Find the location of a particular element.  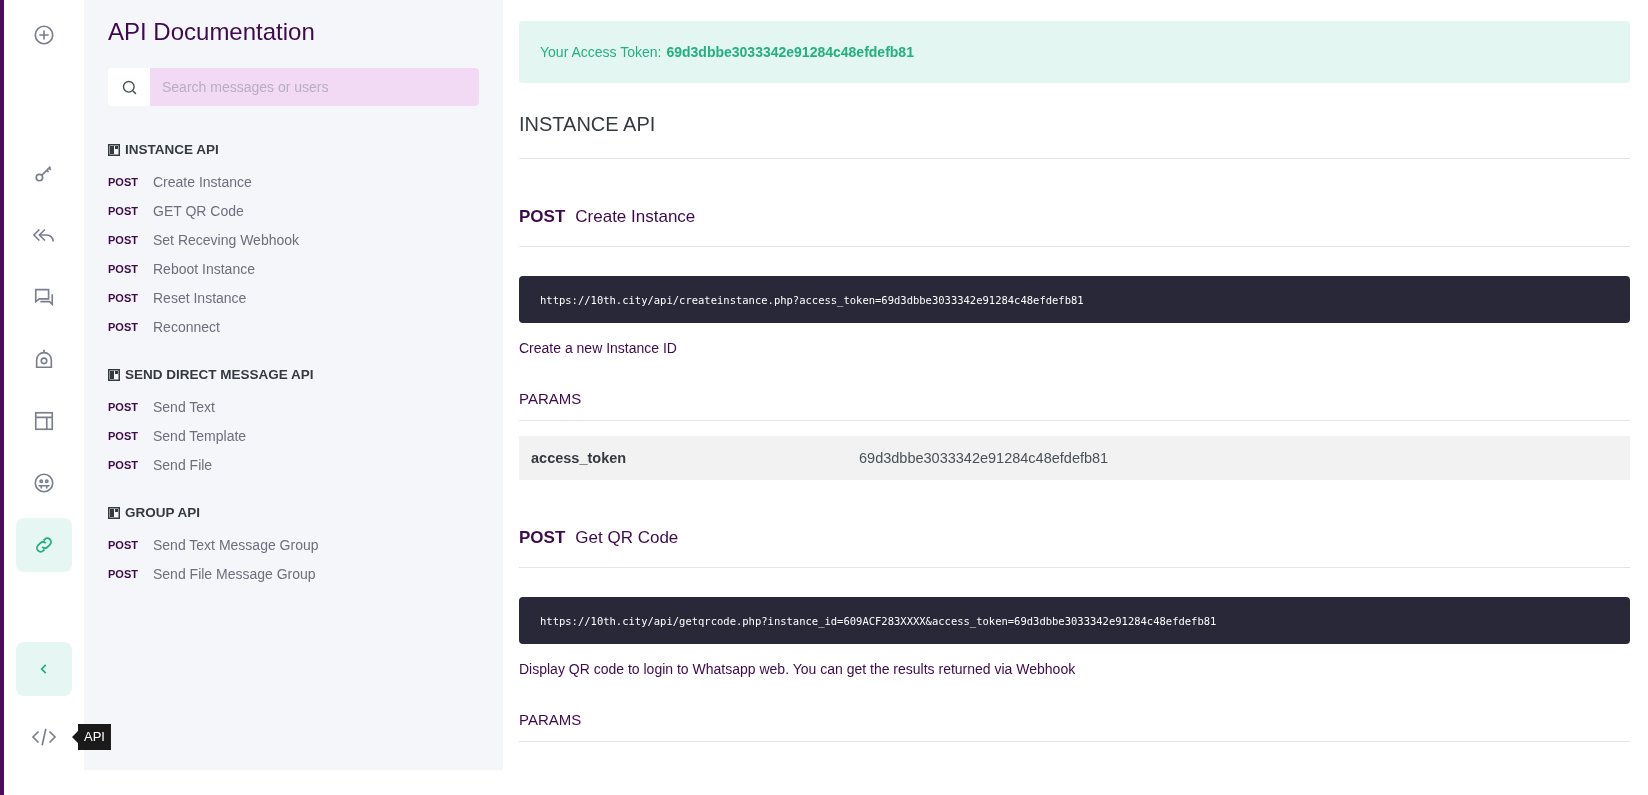

url-text: https://10th.city/api/getqrcode.php?instance_id=609ACF283XXXX&access_token=69d3dbbe3033342e91284c48efdefb81 is located at coordinates (878, 620).